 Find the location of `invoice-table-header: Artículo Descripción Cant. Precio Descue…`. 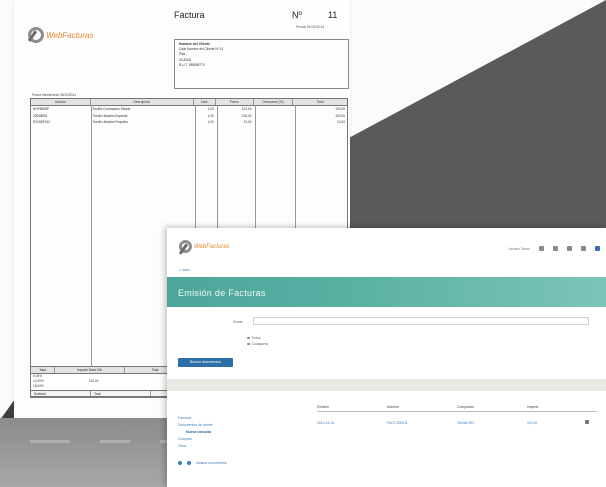

invoice-table-header: Artículo Descripción Cant. Precio Descue… is located at coordinates (189, 102).